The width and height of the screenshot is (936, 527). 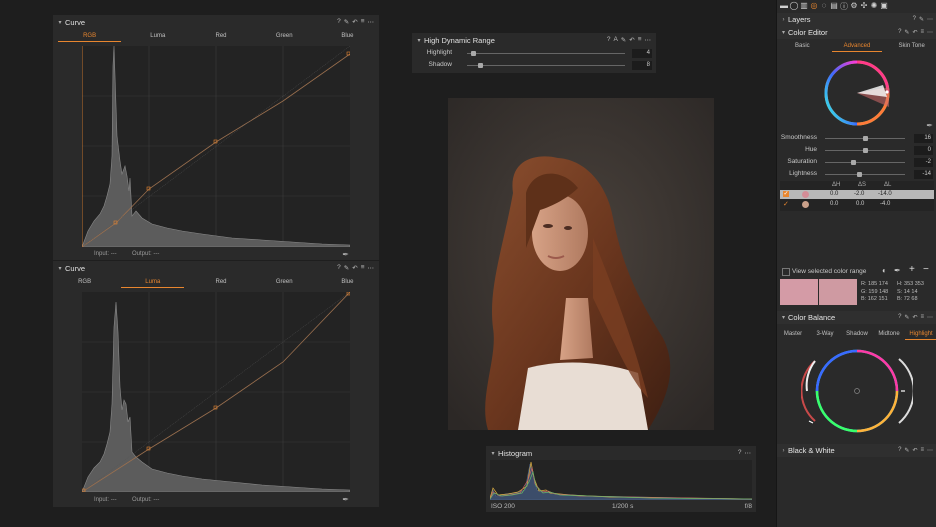 What do you see at coordinates (865, 162) in the screenshot?
I see `saturation-slider-track` at bounding box center [865, 162].